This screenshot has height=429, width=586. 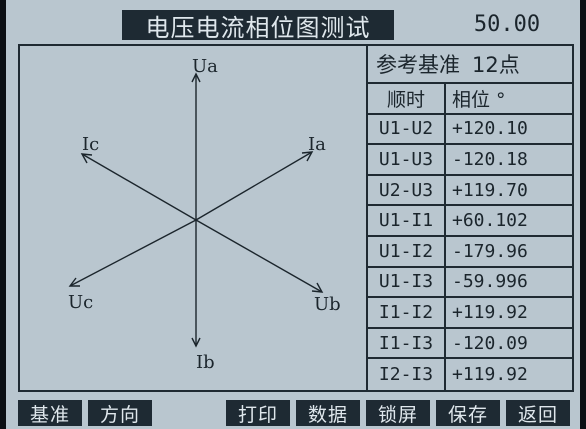 What do you see at coordinates (509, 344) in the screenshot?
I see `row-value: -120.09` at bounding box center [509, 344].